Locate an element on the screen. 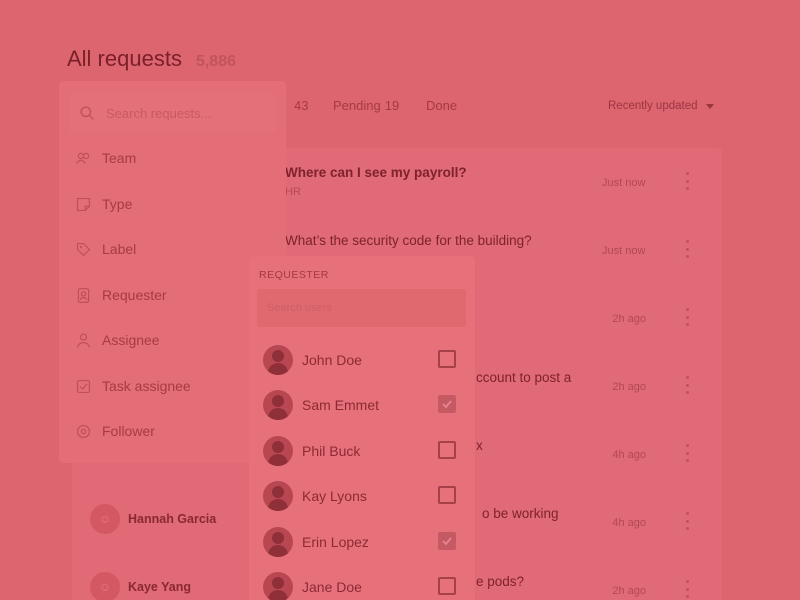 Image resolution: width=800 pixels, height=600 pixels. tab-pending-label: Pending is located at coordinates (357, 105).